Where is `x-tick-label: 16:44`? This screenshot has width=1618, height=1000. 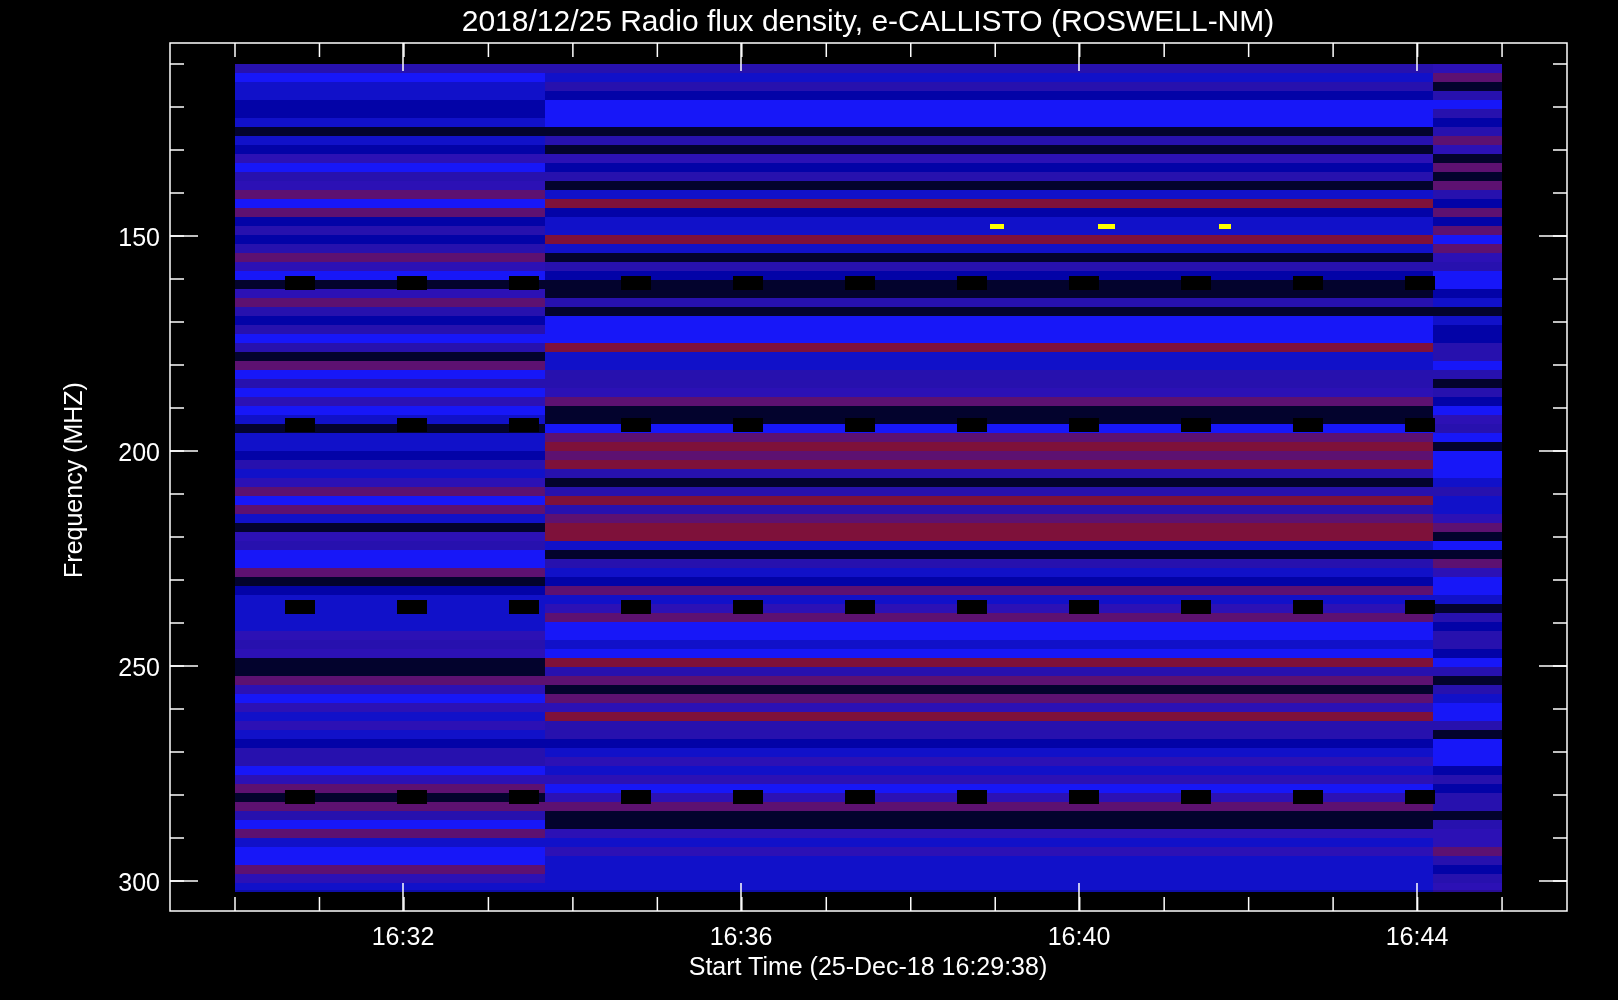
x-tick-label: 16:44 is located at coordinates (1417, 936).